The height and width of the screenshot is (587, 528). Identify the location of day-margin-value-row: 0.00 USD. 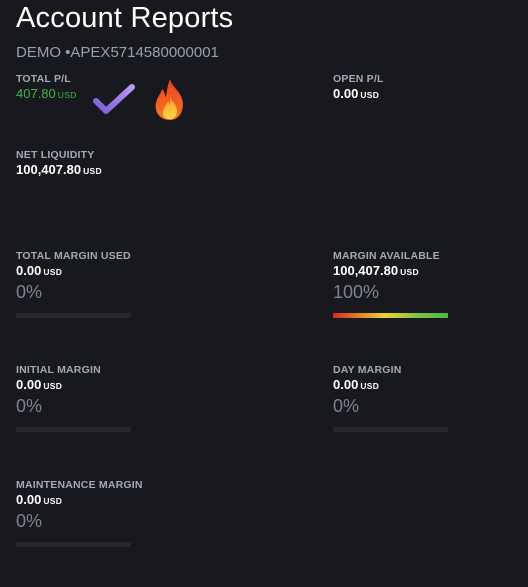
(430, 385).